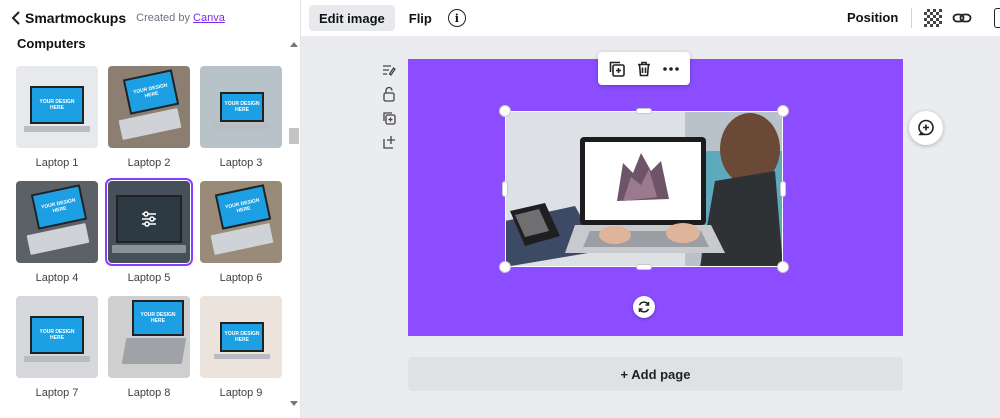  What do you see at coordinates (209, 18) in the screenshot?
I see `canva-link: Canva` at bounding box center [209, 18].